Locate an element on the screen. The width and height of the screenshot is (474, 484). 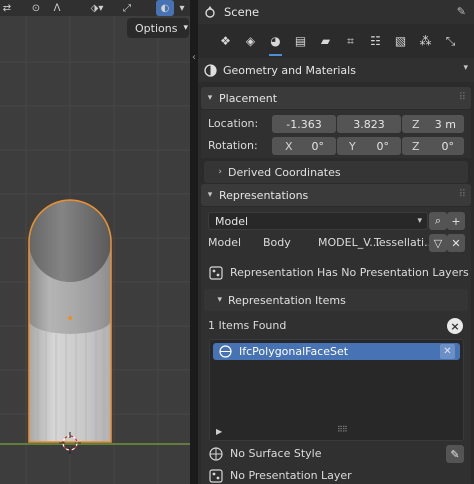
rotation-y-value: 0° is located at coordinates (383, 146).